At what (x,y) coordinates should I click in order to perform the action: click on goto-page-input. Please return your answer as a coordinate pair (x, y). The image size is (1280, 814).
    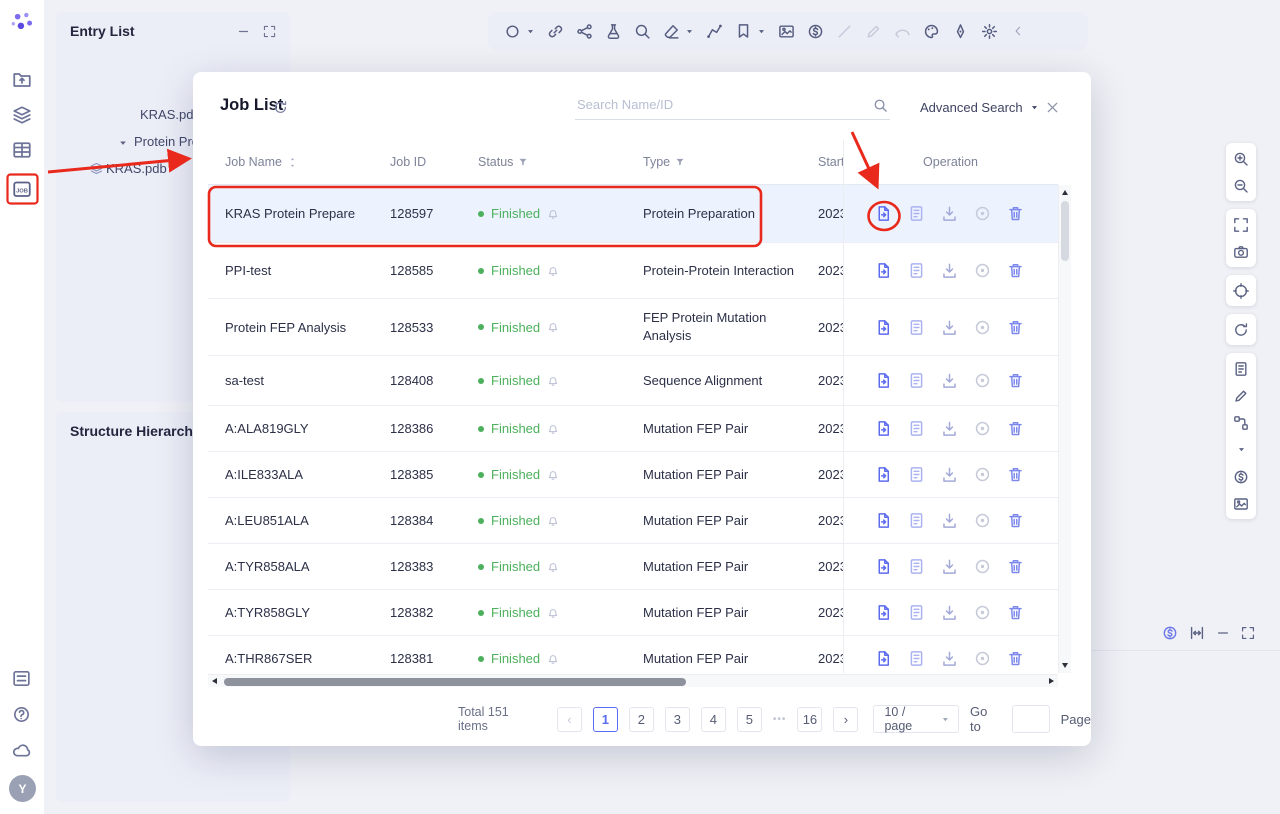
    Looking at the image, I should click on (1030, 719).